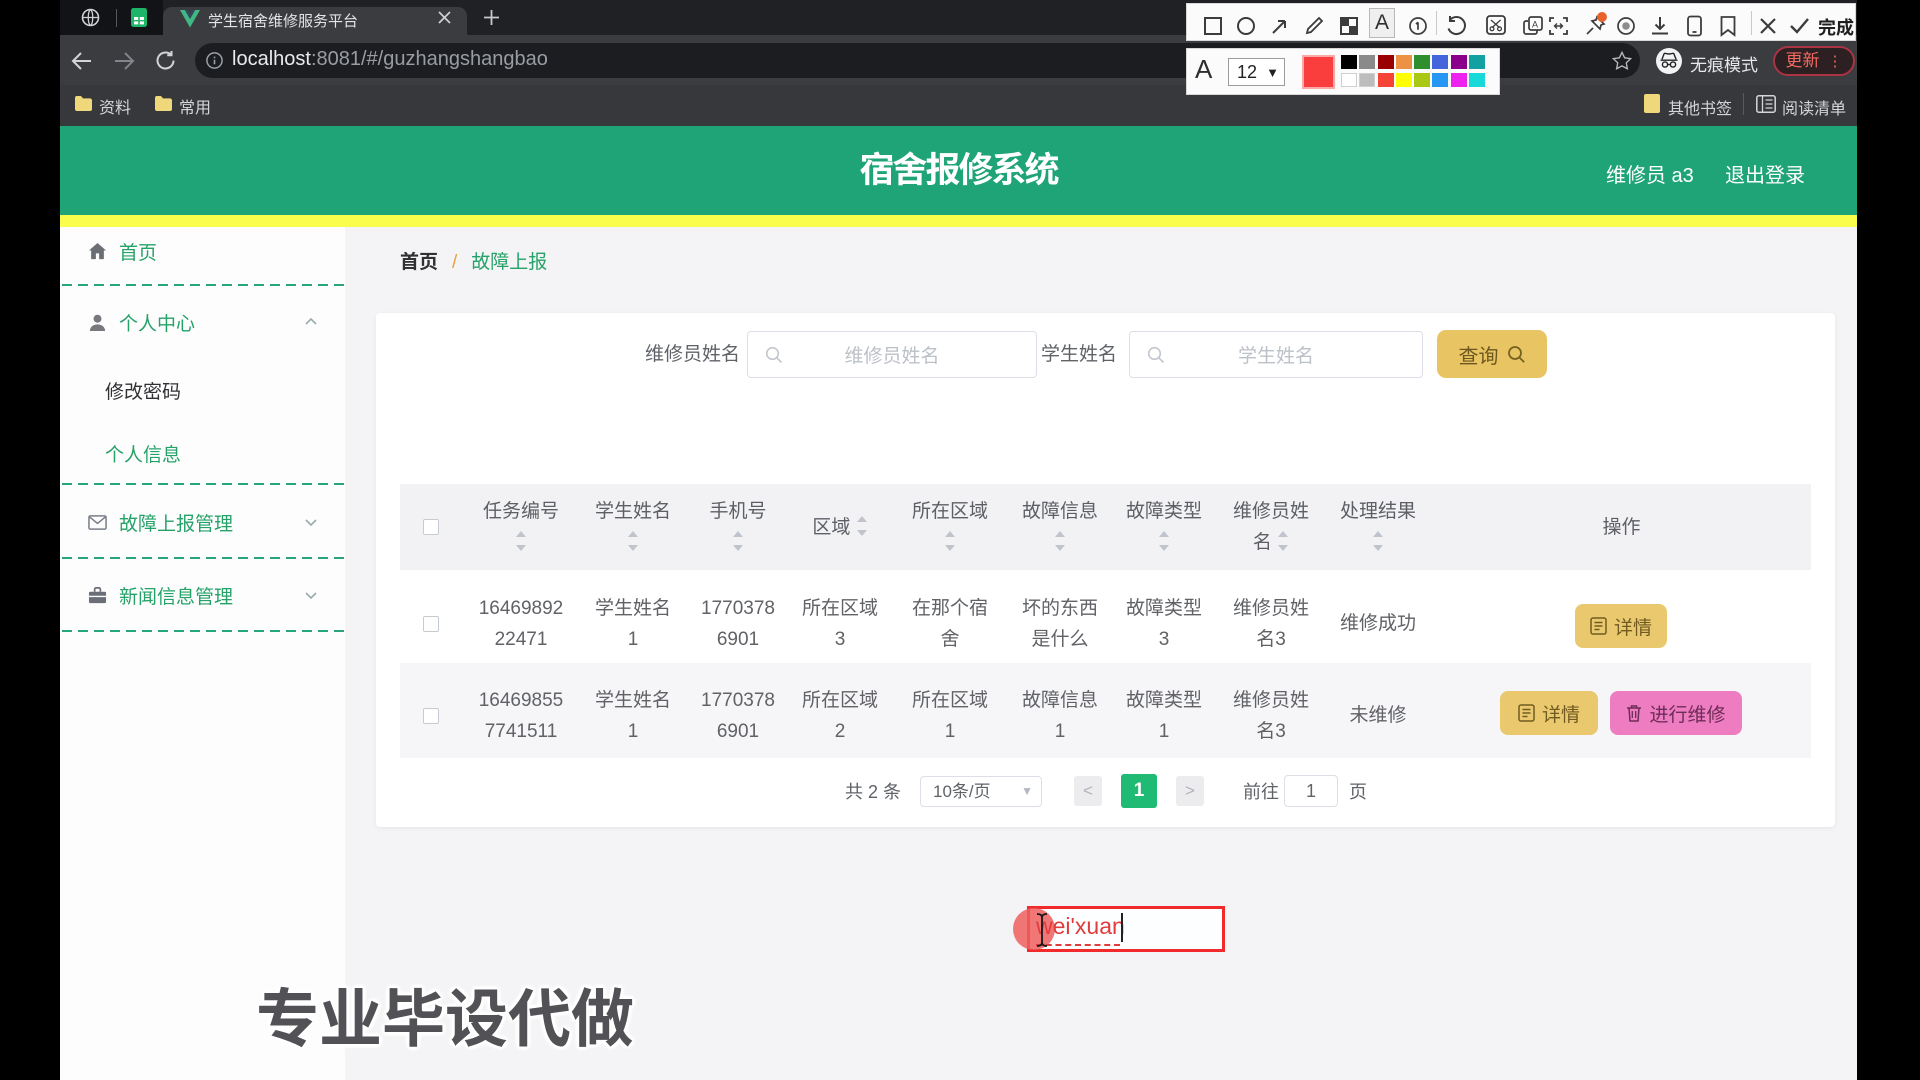 This screenshot has width=1920, height=1080. Describe the element at coordinates (1535, 25) in the screenshot. I see `svg-text: A` at that location.